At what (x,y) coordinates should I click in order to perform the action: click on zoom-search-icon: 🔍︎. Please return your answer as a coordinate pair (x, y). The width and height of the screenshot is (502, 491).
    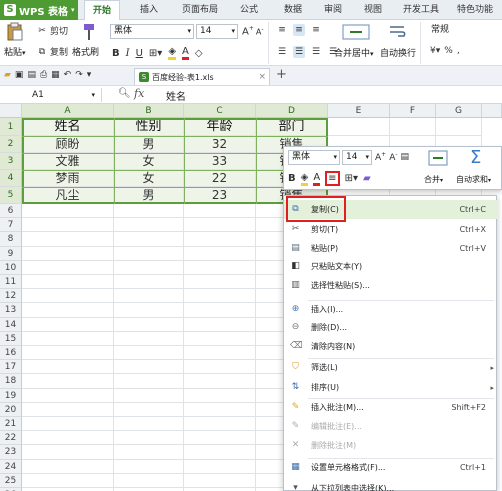
    Looking at the image, I should click on (124, 93).